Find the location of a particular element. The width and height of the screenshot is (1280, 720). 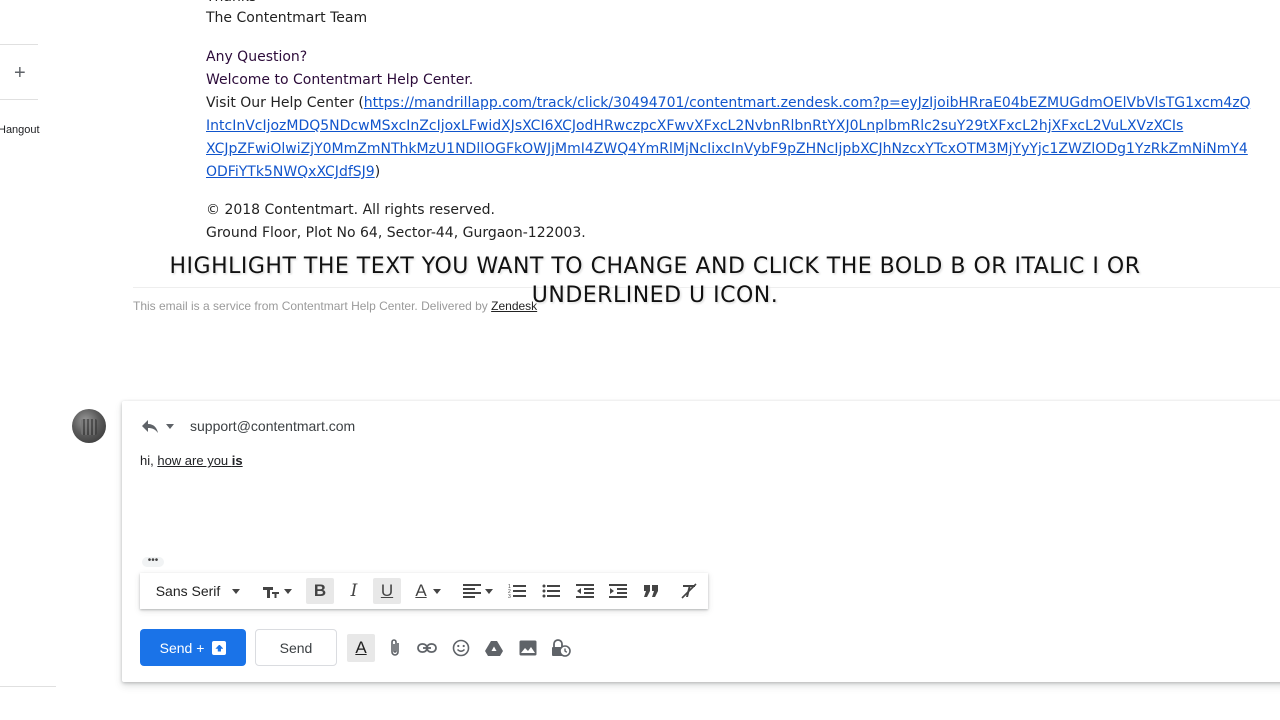

send-plus-button: Send + is located at coordinates (193, 647).